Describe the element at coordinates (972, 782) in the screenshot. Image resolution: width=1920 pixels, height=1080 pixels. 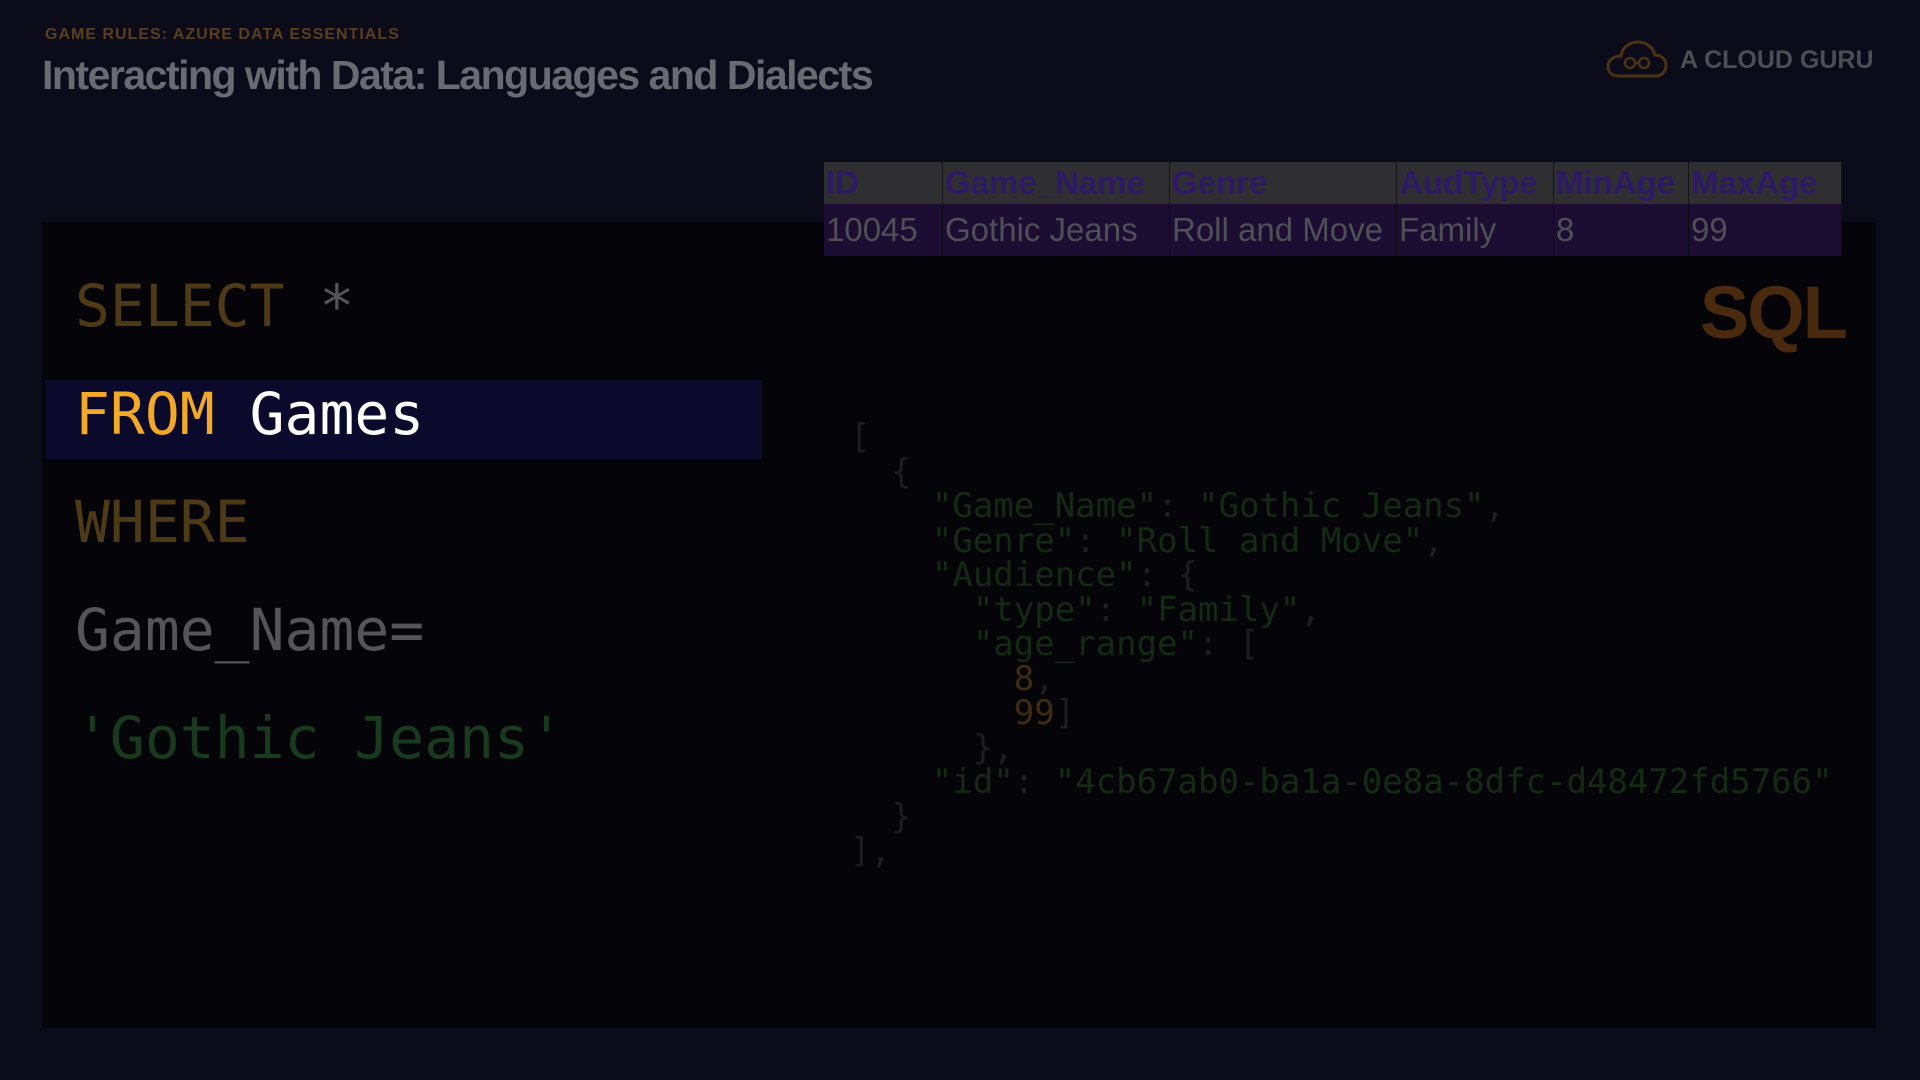
I see `json-key: "id"` at that location.